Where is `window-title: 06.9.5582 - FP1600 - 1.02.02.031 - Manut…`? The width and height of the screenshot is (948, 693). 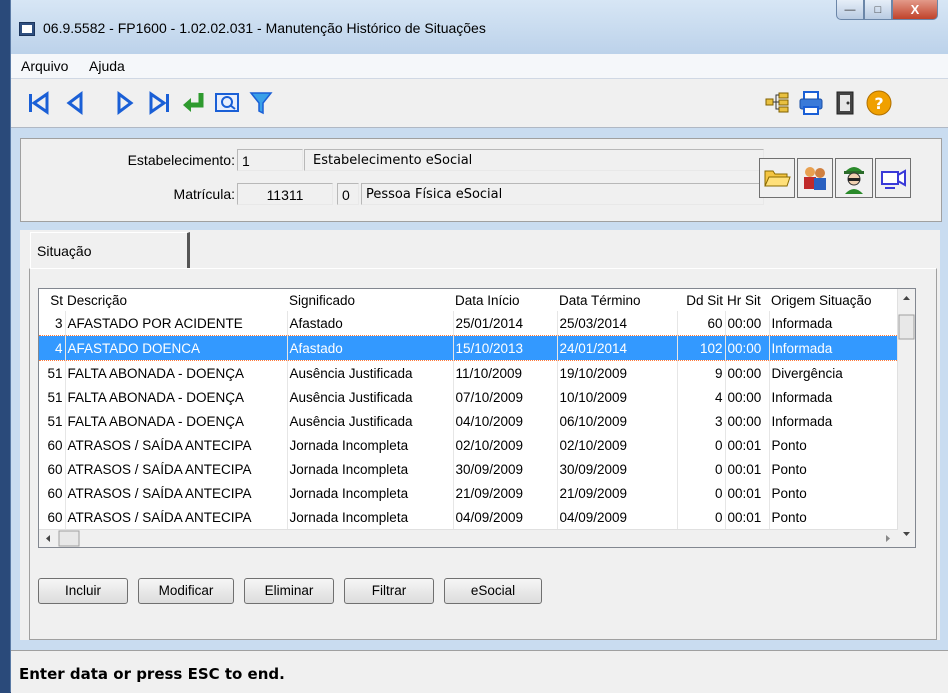 window-title: 06.9.5582 - FP1600 - 1.02.02.031 - Manut… is located at coordinates (264, 28).